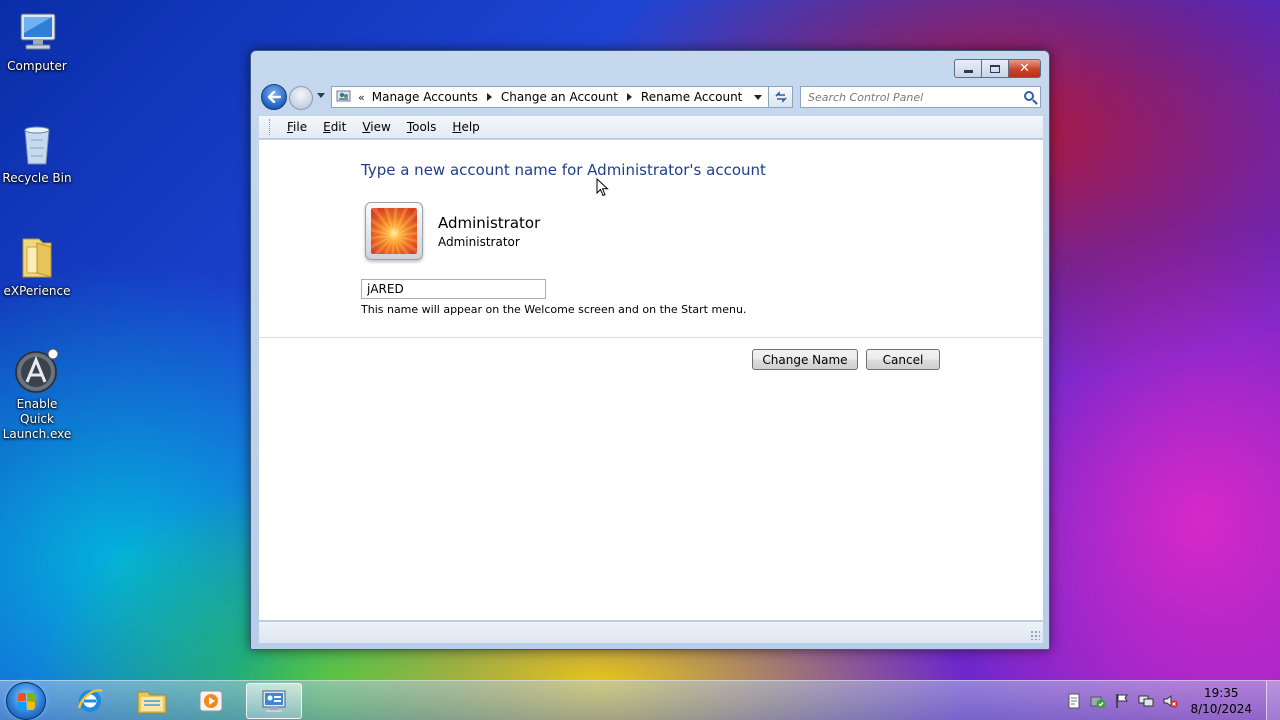 The height and width of the screenshot is (720, 1280). Describe the element at coordinates (651, 127) in the screenshot. I see `menu-bar: File Edit View Tools Help` at that location.